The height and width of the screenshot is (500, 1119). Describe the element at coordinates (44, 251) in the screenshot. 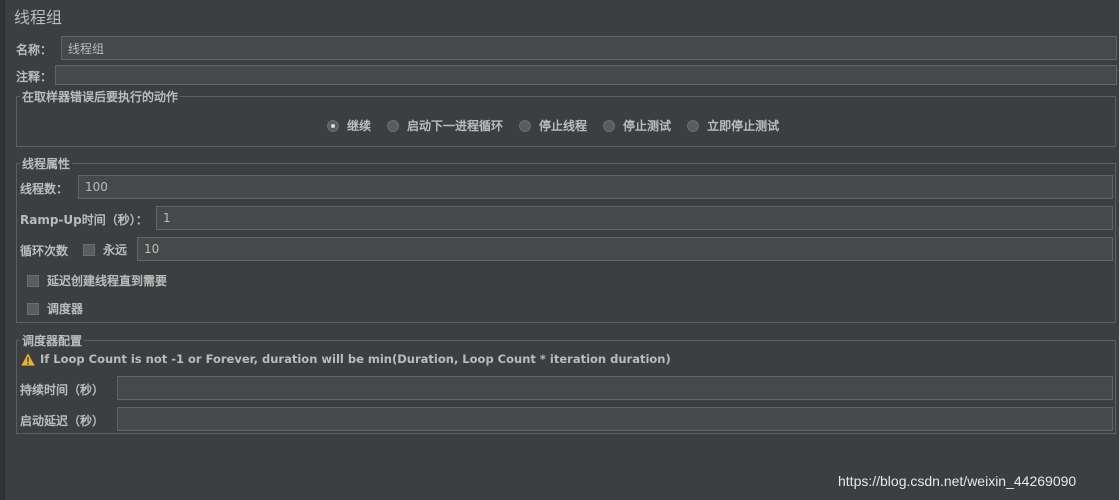

I see `loop-count-label: 循环次数` at that location.